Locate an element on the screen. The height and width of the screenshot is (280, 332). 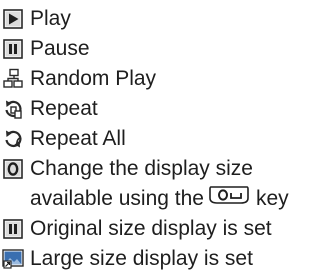
legend-label-line2: available using the key is located at coordinates (159, 199).